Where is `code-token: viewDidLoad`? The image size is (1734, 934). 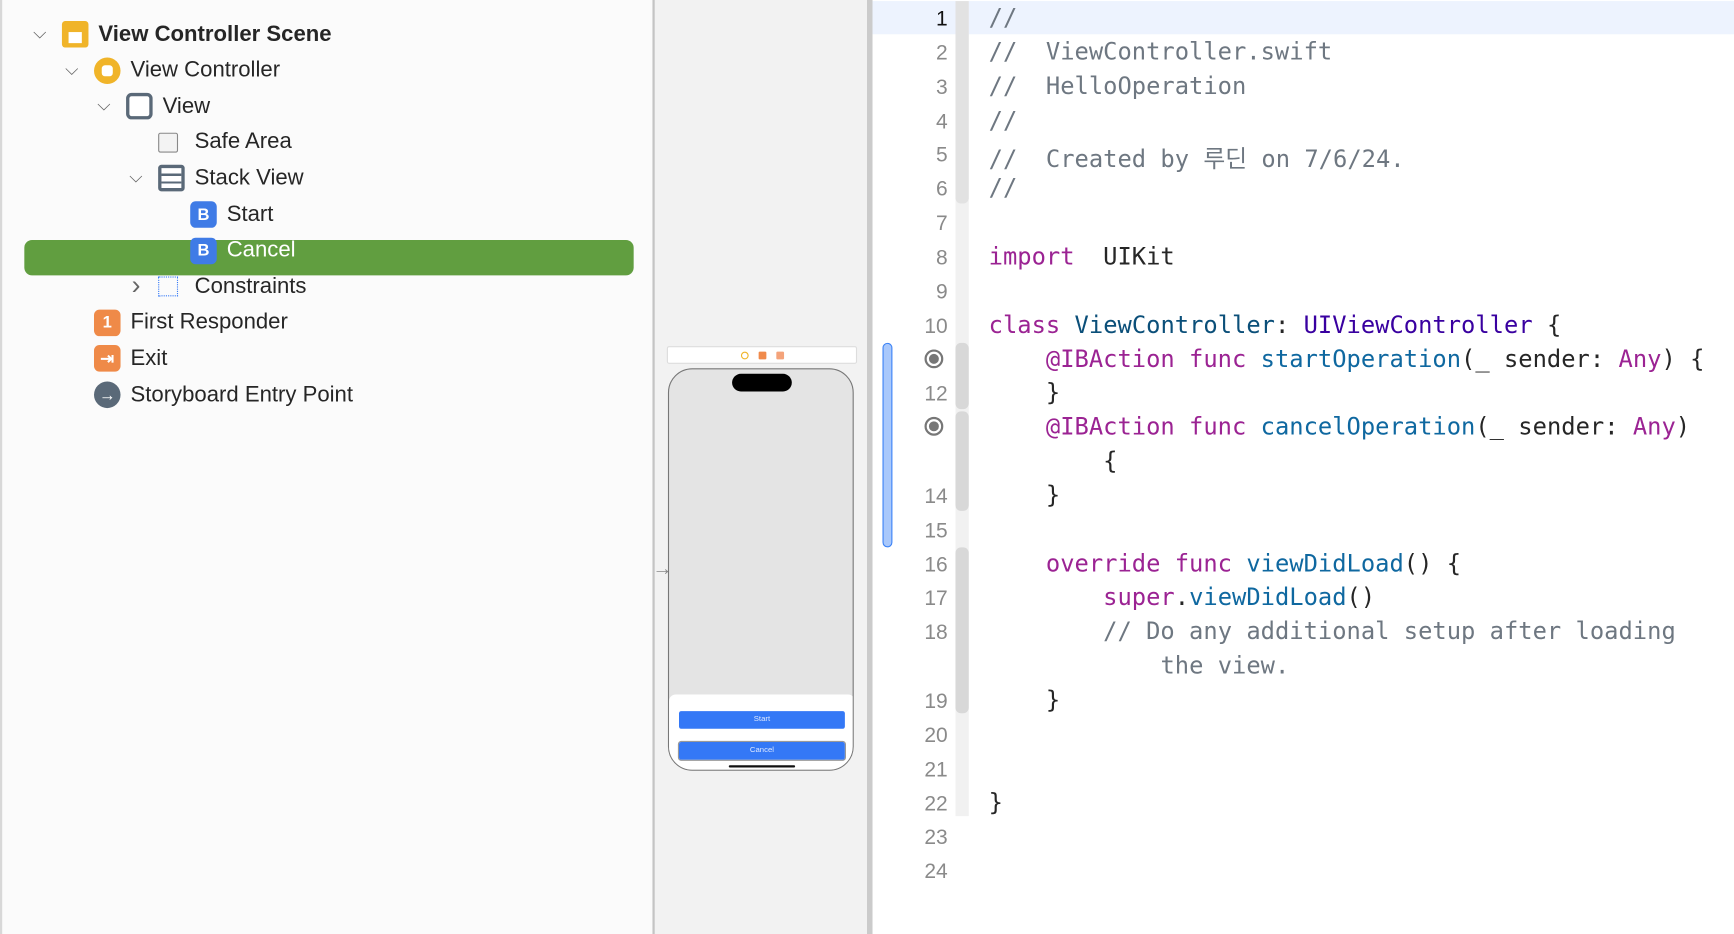 code-token: viewDidLoad is located at coordinates (1268, 598).